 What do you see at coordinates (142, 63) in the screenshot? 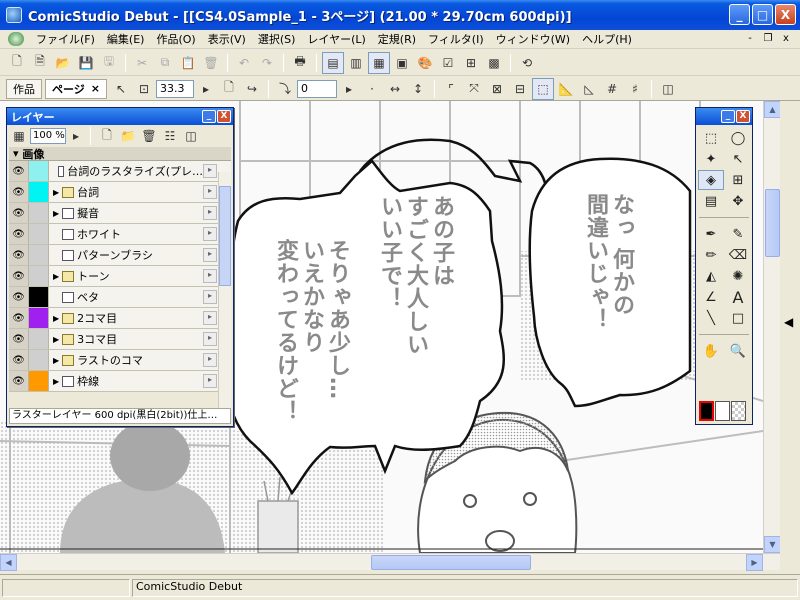
I see `cut-icon: ✂` at bounding box center [142, 63].